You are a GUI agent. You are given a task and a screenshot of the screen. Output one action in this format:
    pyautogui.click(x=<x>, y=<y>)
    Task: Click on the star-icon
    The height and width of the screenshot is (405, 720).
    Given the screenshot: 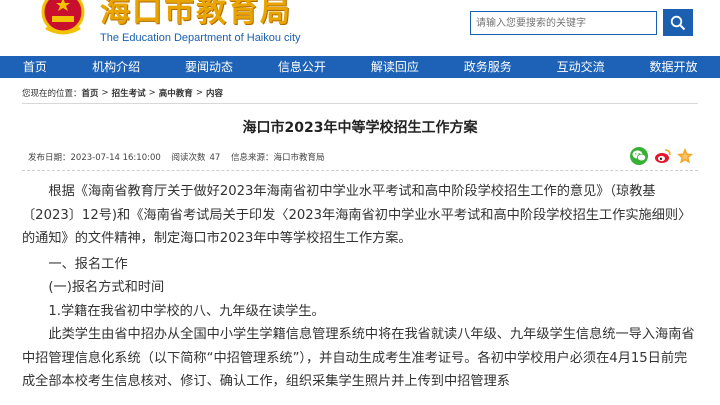 What is the action you would take?
    pyautogui.click(x=685, y=156)
    